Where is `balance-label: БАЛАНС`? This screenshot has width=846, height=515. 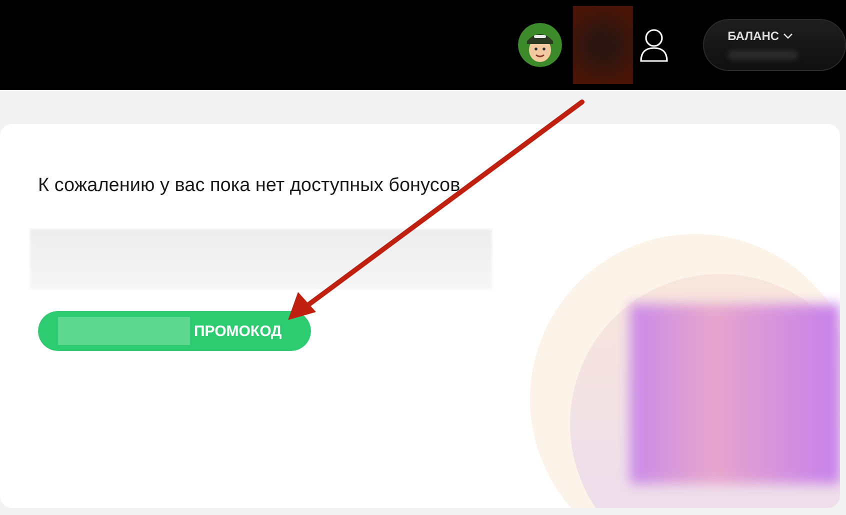
balance-label: БАЛАНС is located at coordinates (754, 36).